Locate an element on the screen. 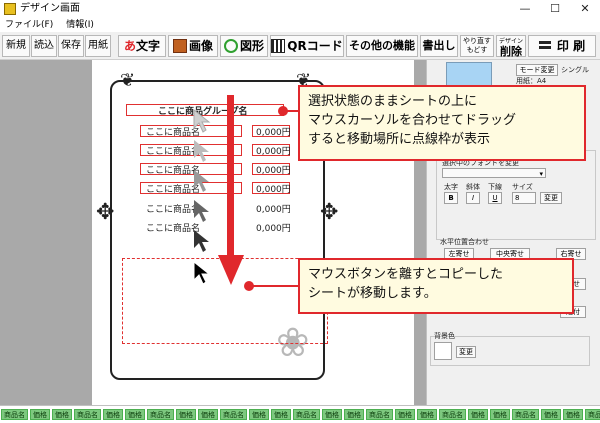  maximize-button: ☐ is located at coordinates (555, 9).